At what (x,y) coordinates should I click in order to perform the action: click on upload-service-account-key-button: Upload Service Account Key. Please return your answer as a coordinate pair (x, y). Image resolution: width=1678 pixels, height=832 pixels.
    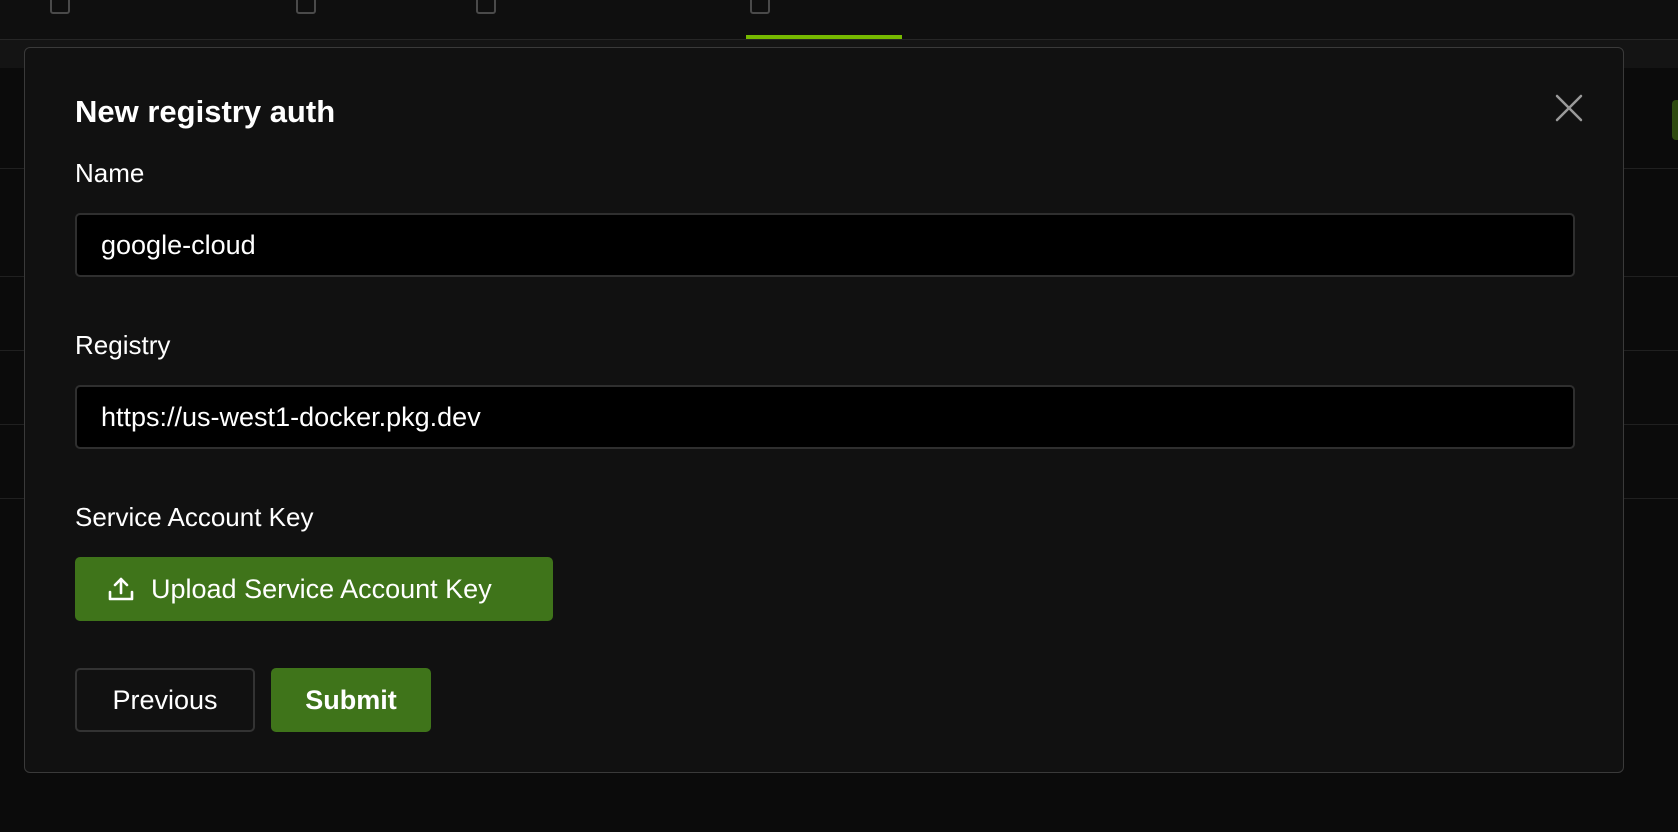
    Looking at the image, I should click on (314, 589).